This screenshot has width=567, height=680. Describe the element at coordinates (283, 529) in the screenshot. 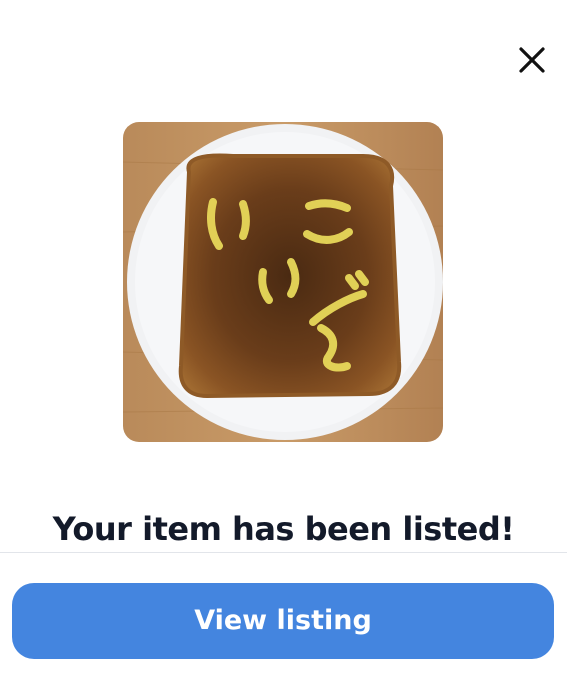

I see `success-headline: Your item has been listed!` at that location.